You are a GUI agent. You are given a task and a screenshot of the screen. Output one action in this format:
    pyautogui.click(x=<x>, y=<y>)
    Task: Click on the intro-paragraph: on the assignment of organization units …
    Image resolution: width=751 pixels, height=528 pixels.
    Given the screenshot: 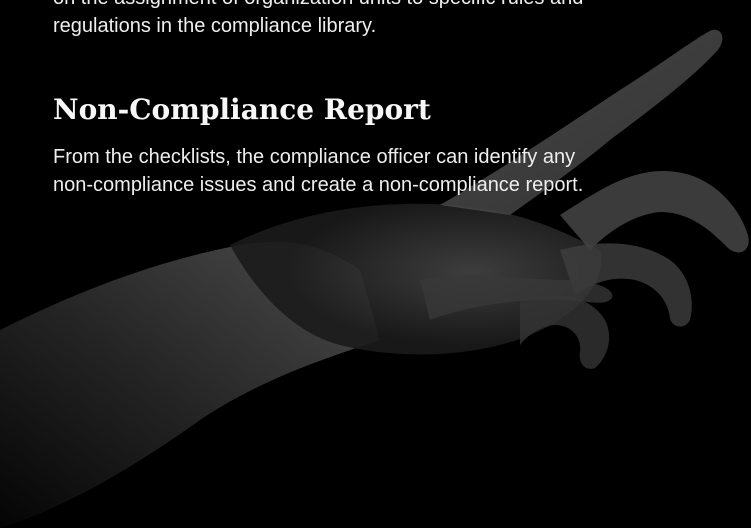 What is the action you would take?
    pyautogui.click(x=393, y=20)
    